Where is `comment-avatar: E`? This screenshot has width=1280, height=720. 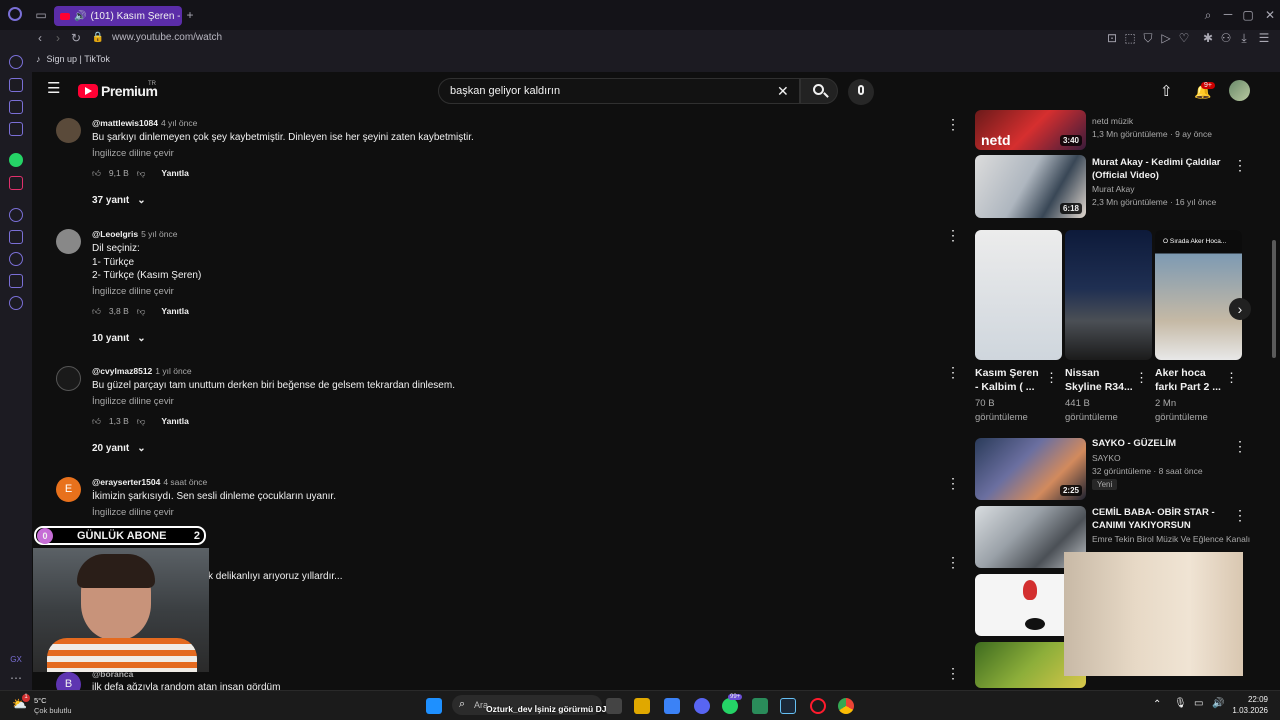 comment-avatar: E is located at coordinates (68, 489).